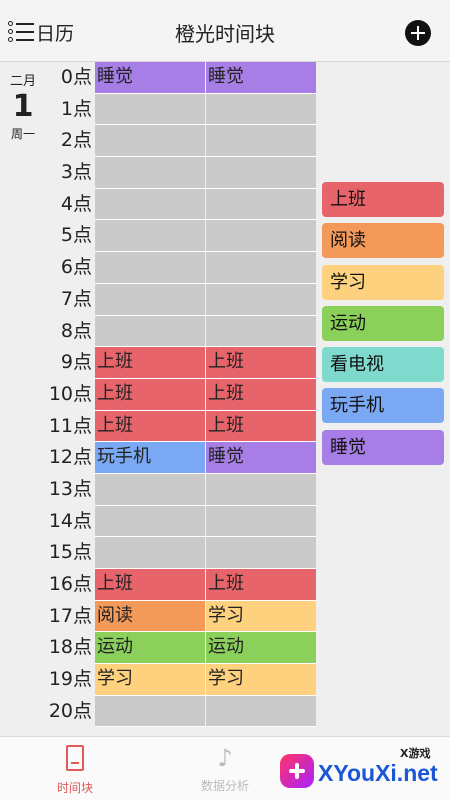  I want to click on hour-label: 7点, so click(76, 298).